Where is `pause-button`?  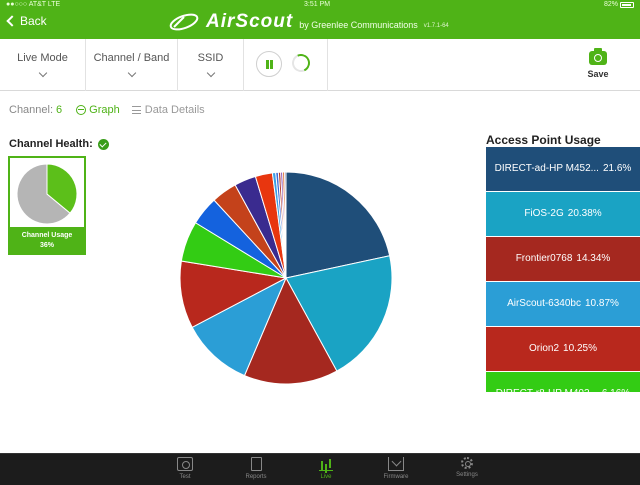 pause-button is located at coordinates (269, 64).